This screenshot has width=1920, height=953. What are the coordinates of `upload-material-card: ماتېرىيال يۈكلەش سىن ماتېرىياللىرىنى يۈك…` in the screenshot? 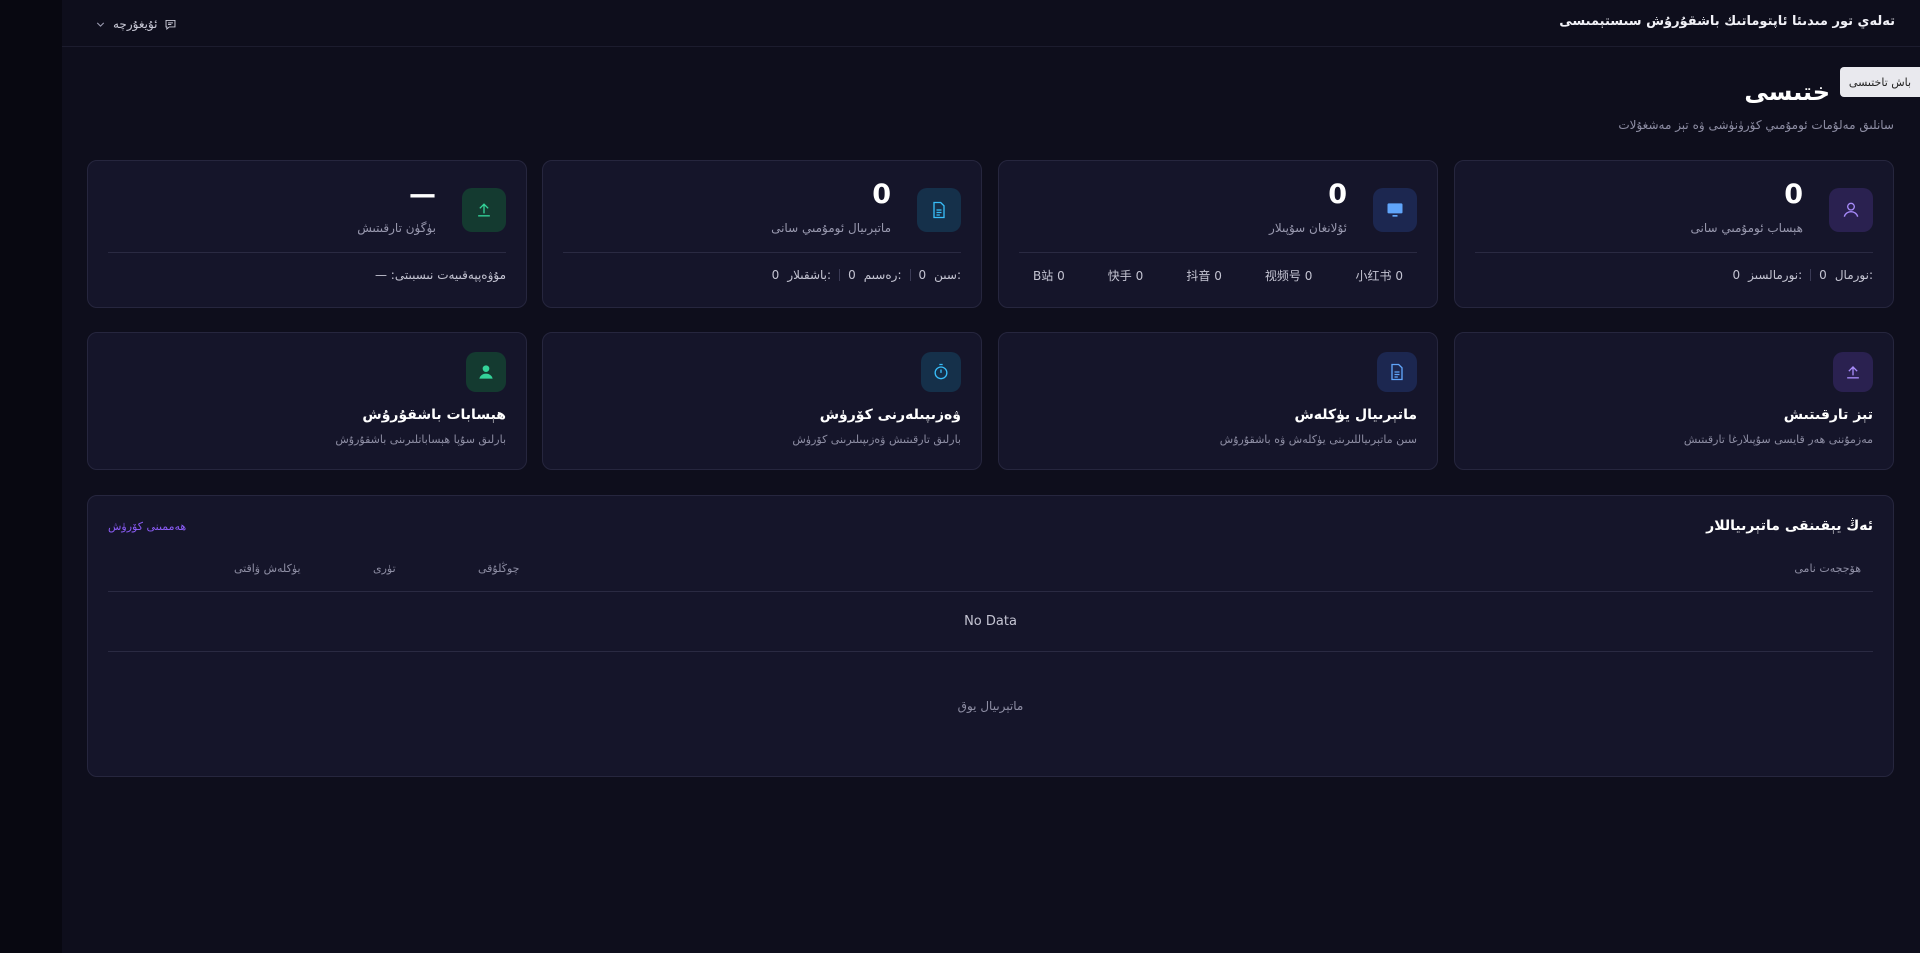 It's located at (1218, 401).